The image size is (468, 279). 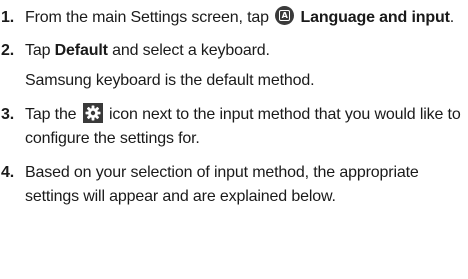 What do you see at coordinates (285, 15) in the screenshot?
I see `language-input-icon: A` at bounding box center [285, 15].